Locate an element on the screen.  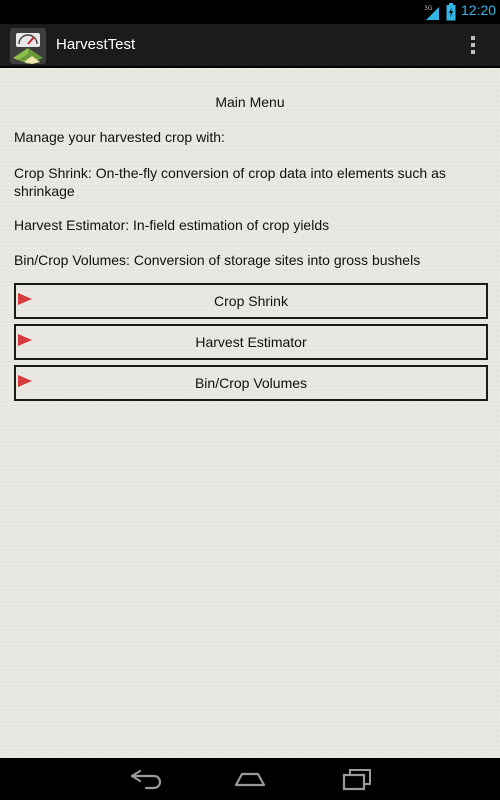
status-bar: 3G 12:20 is located at coordinates (250, 12).